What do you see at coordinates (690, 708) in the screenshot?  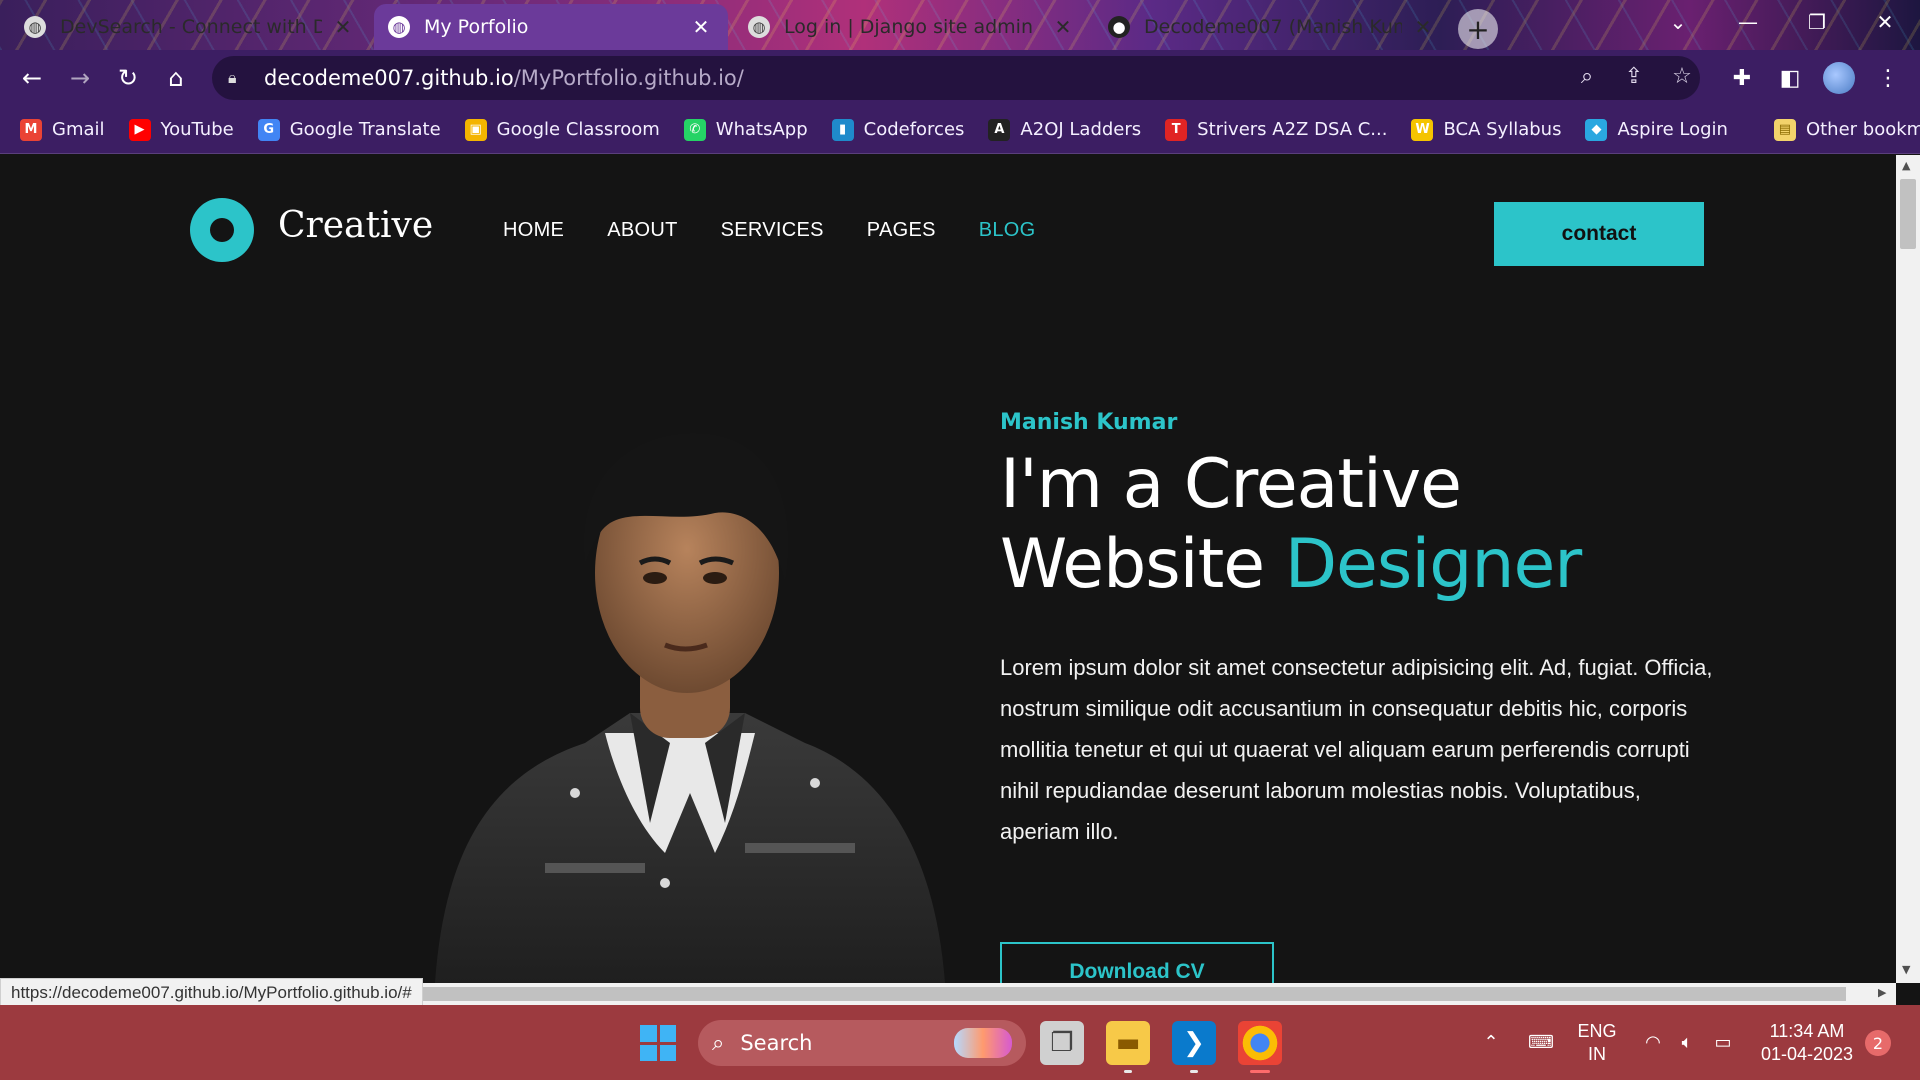 I see `portrait-photo` at bounding box center [690, 708].